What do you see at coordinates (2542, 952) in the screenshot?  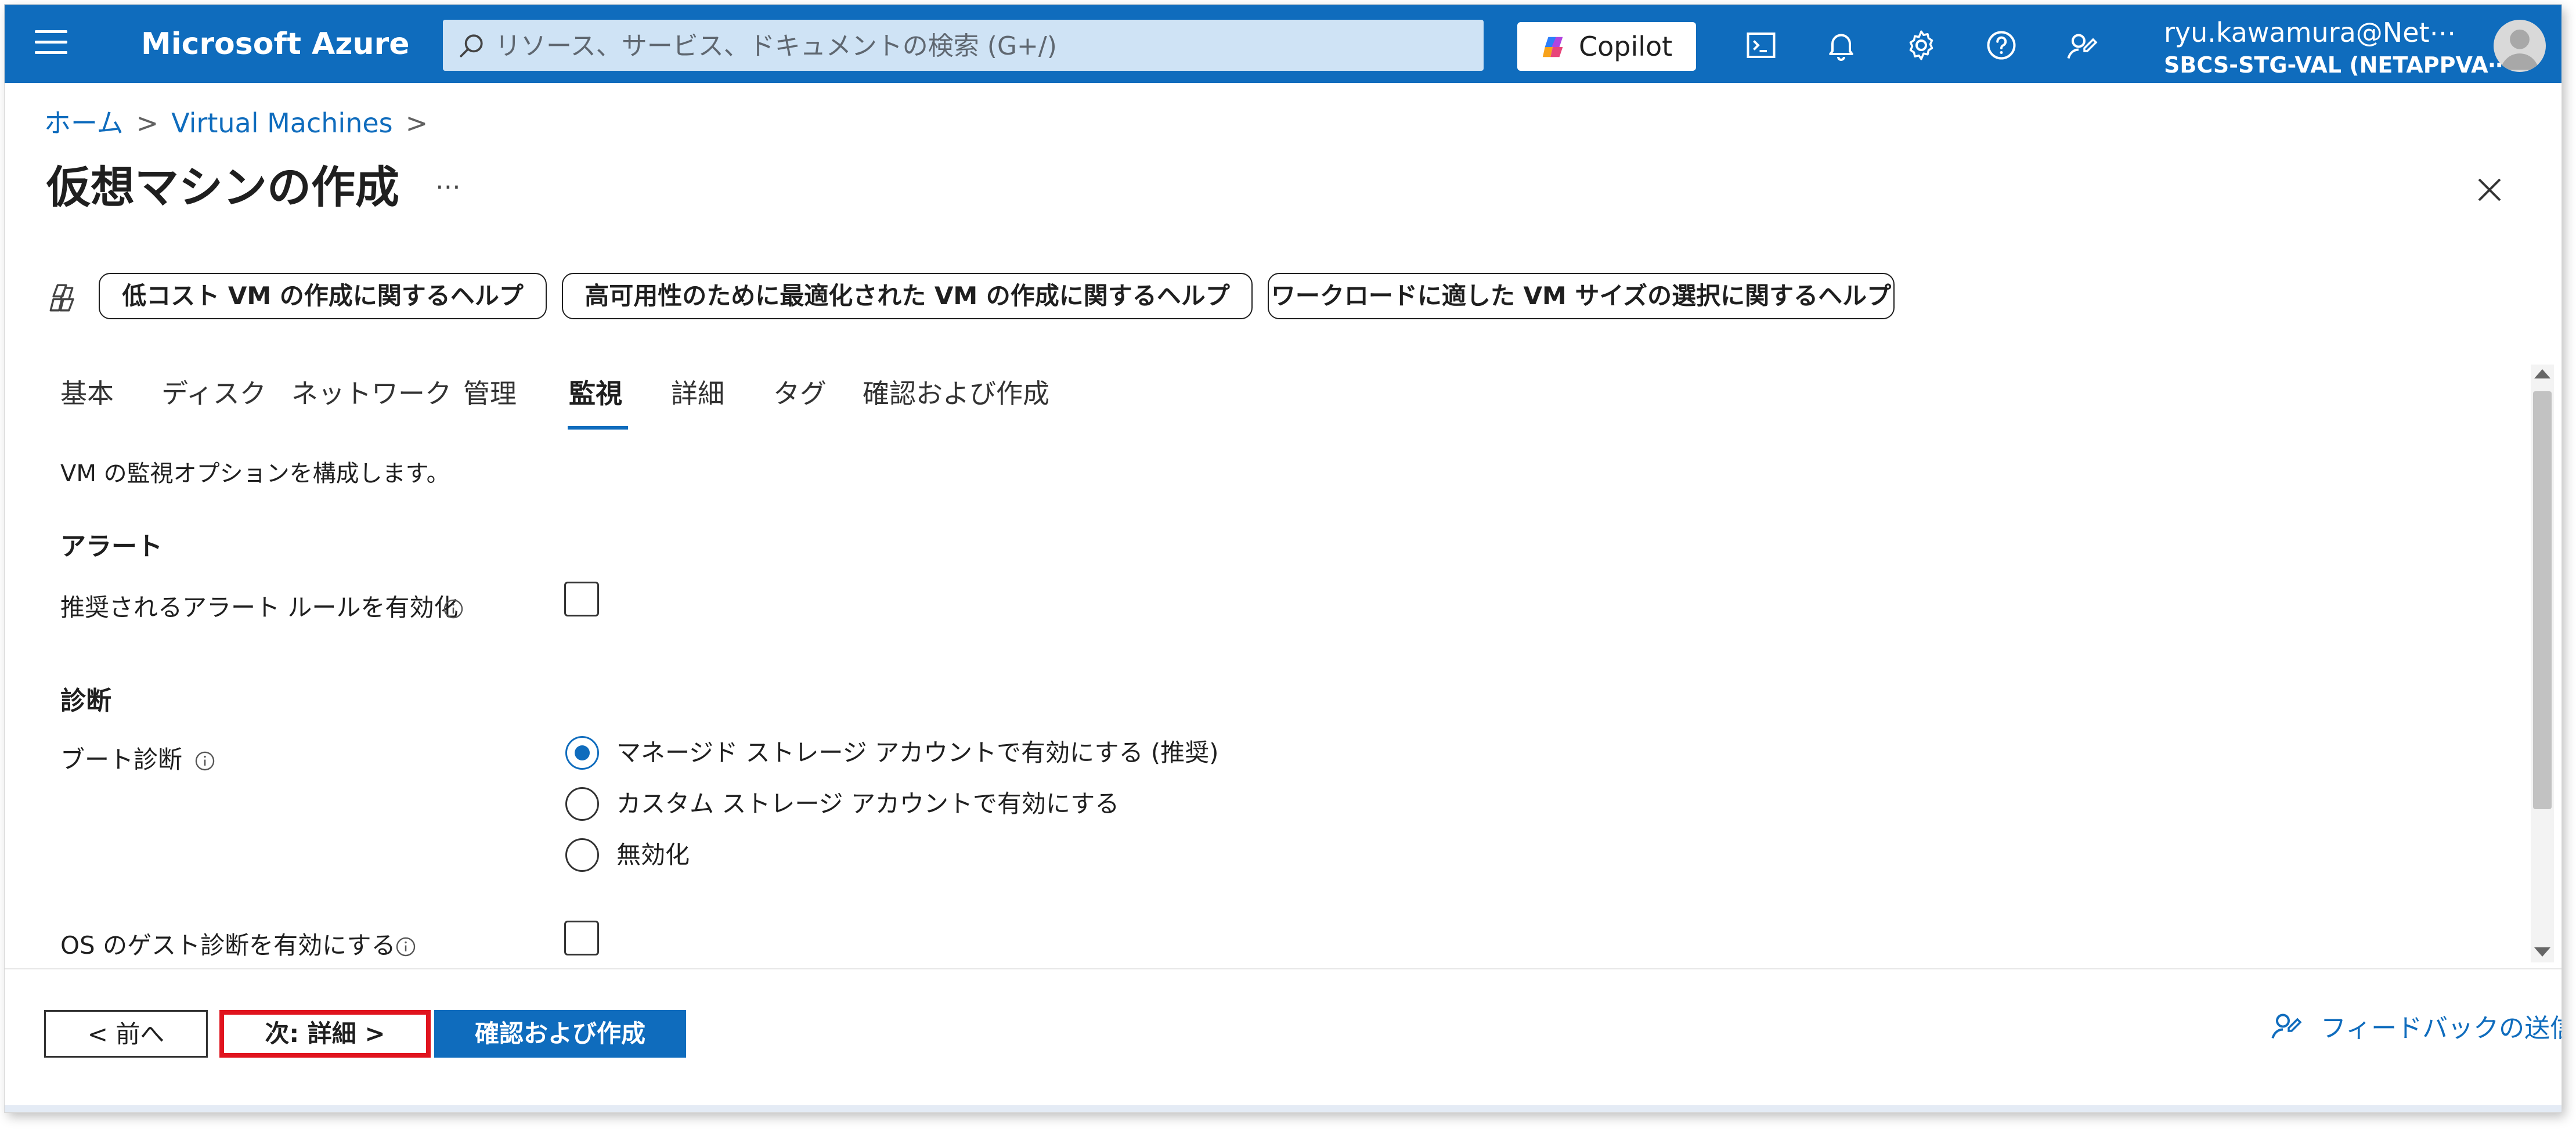 I see `scroll-down-icon` at bounding box center [2542, 952].